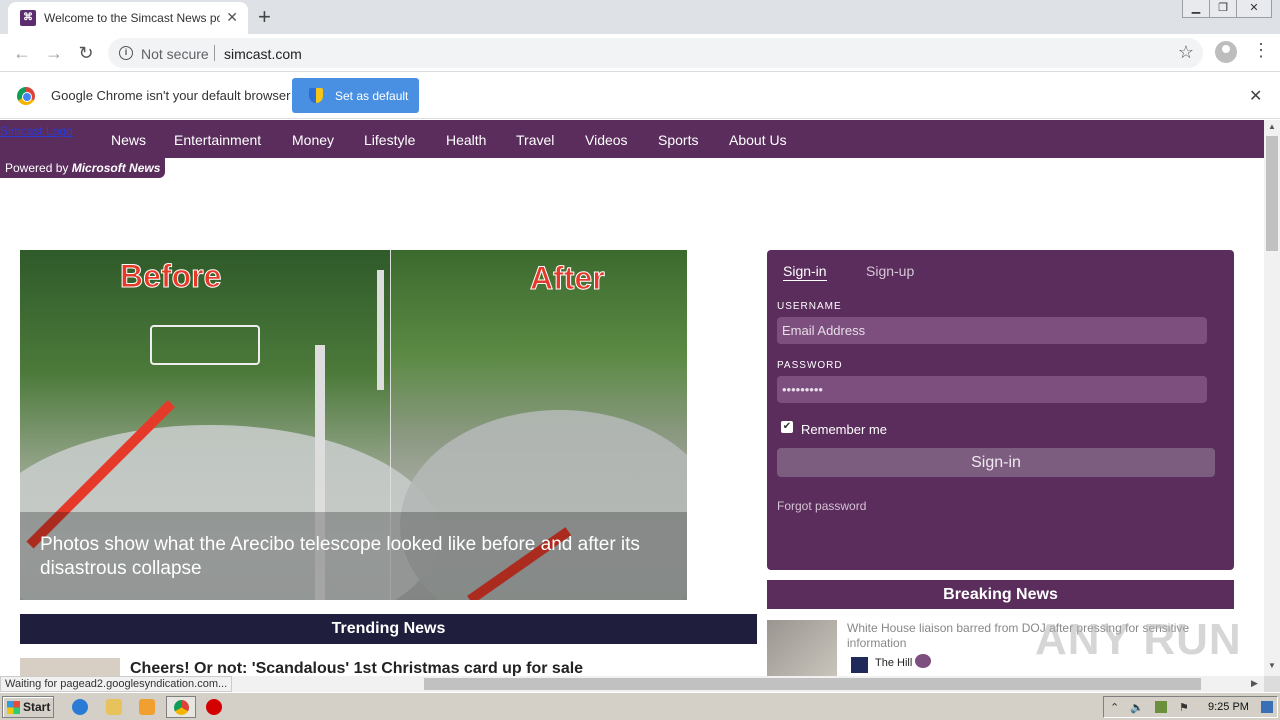  I want to click on powered-brand: Microsoft News, so click(116, 168).